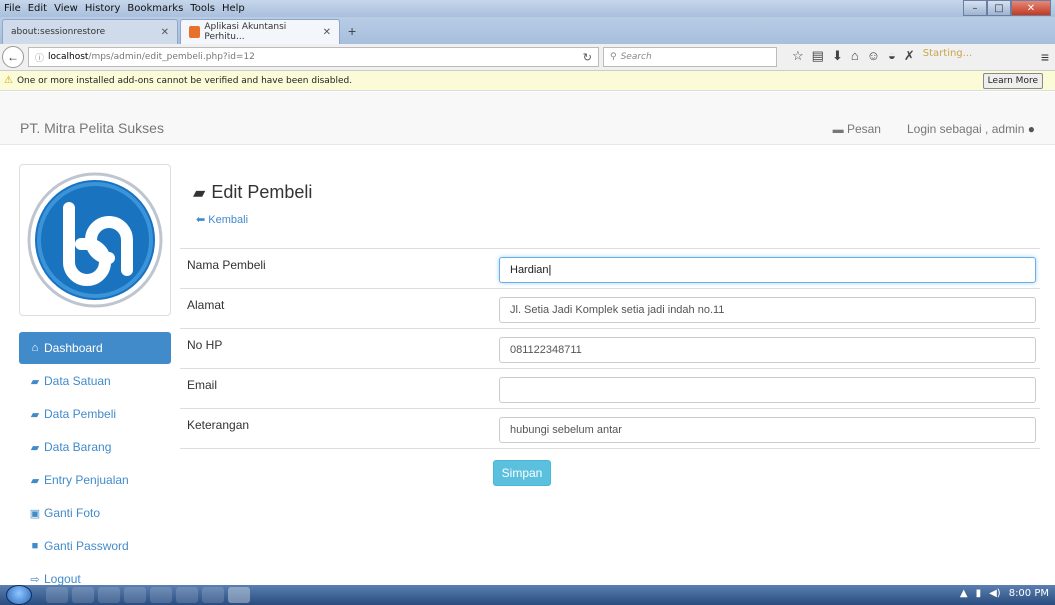 The height and width of the screenshot is (605, 1055). I want to click on form-row-keterangan: Keterangan hubungi sebelum antar, so click(610, 429).